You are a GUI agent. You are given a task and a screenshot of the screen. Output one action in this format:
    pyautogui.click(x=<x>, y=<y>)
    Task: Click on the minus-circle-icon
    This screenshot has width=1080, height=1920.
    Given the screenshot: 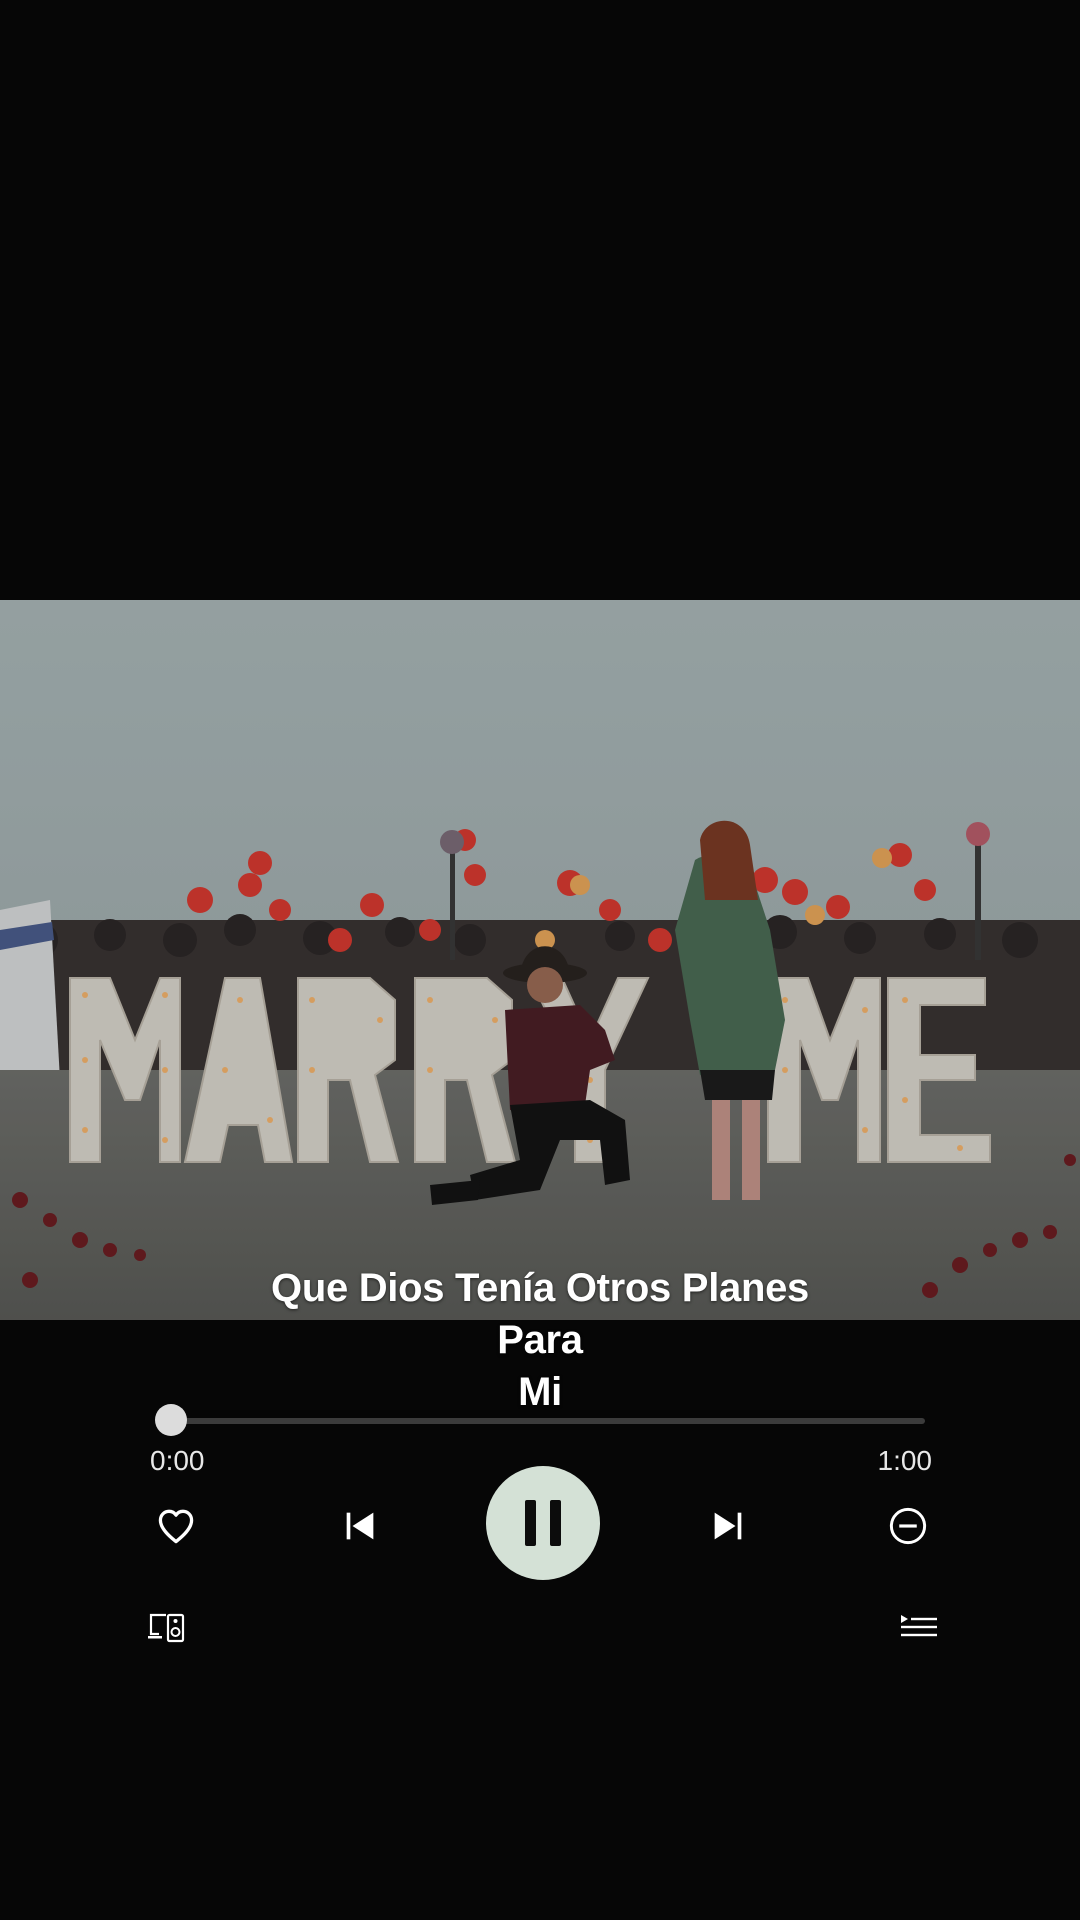 What is the action you would take?
    pyautogui.click(x=908, y=1526)
    